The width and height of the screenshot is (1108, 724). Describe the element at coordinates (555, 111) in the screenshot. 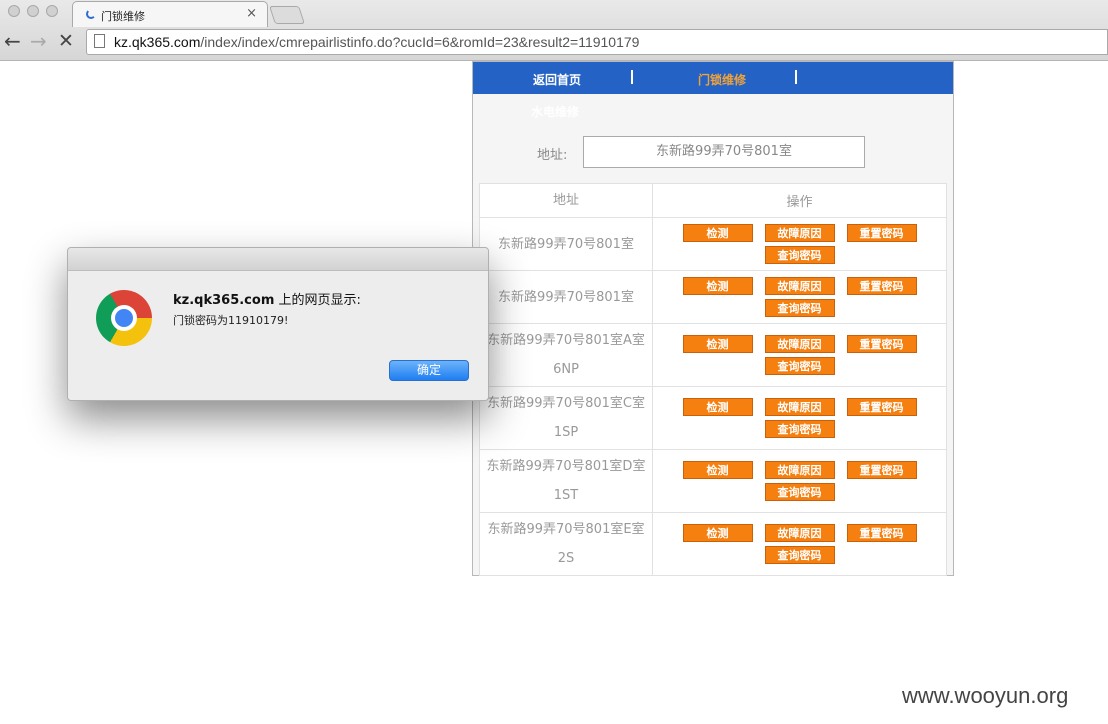

I see `nav-plumbing-link: 水电维修` at that location.